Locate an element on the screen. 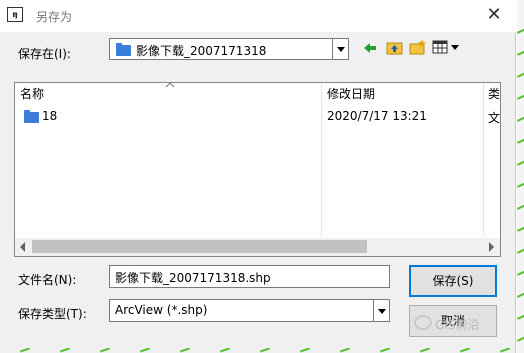 The width and height of the screenshot is (524, 353). close-button: ✕ is located at coordinates (494, 15).